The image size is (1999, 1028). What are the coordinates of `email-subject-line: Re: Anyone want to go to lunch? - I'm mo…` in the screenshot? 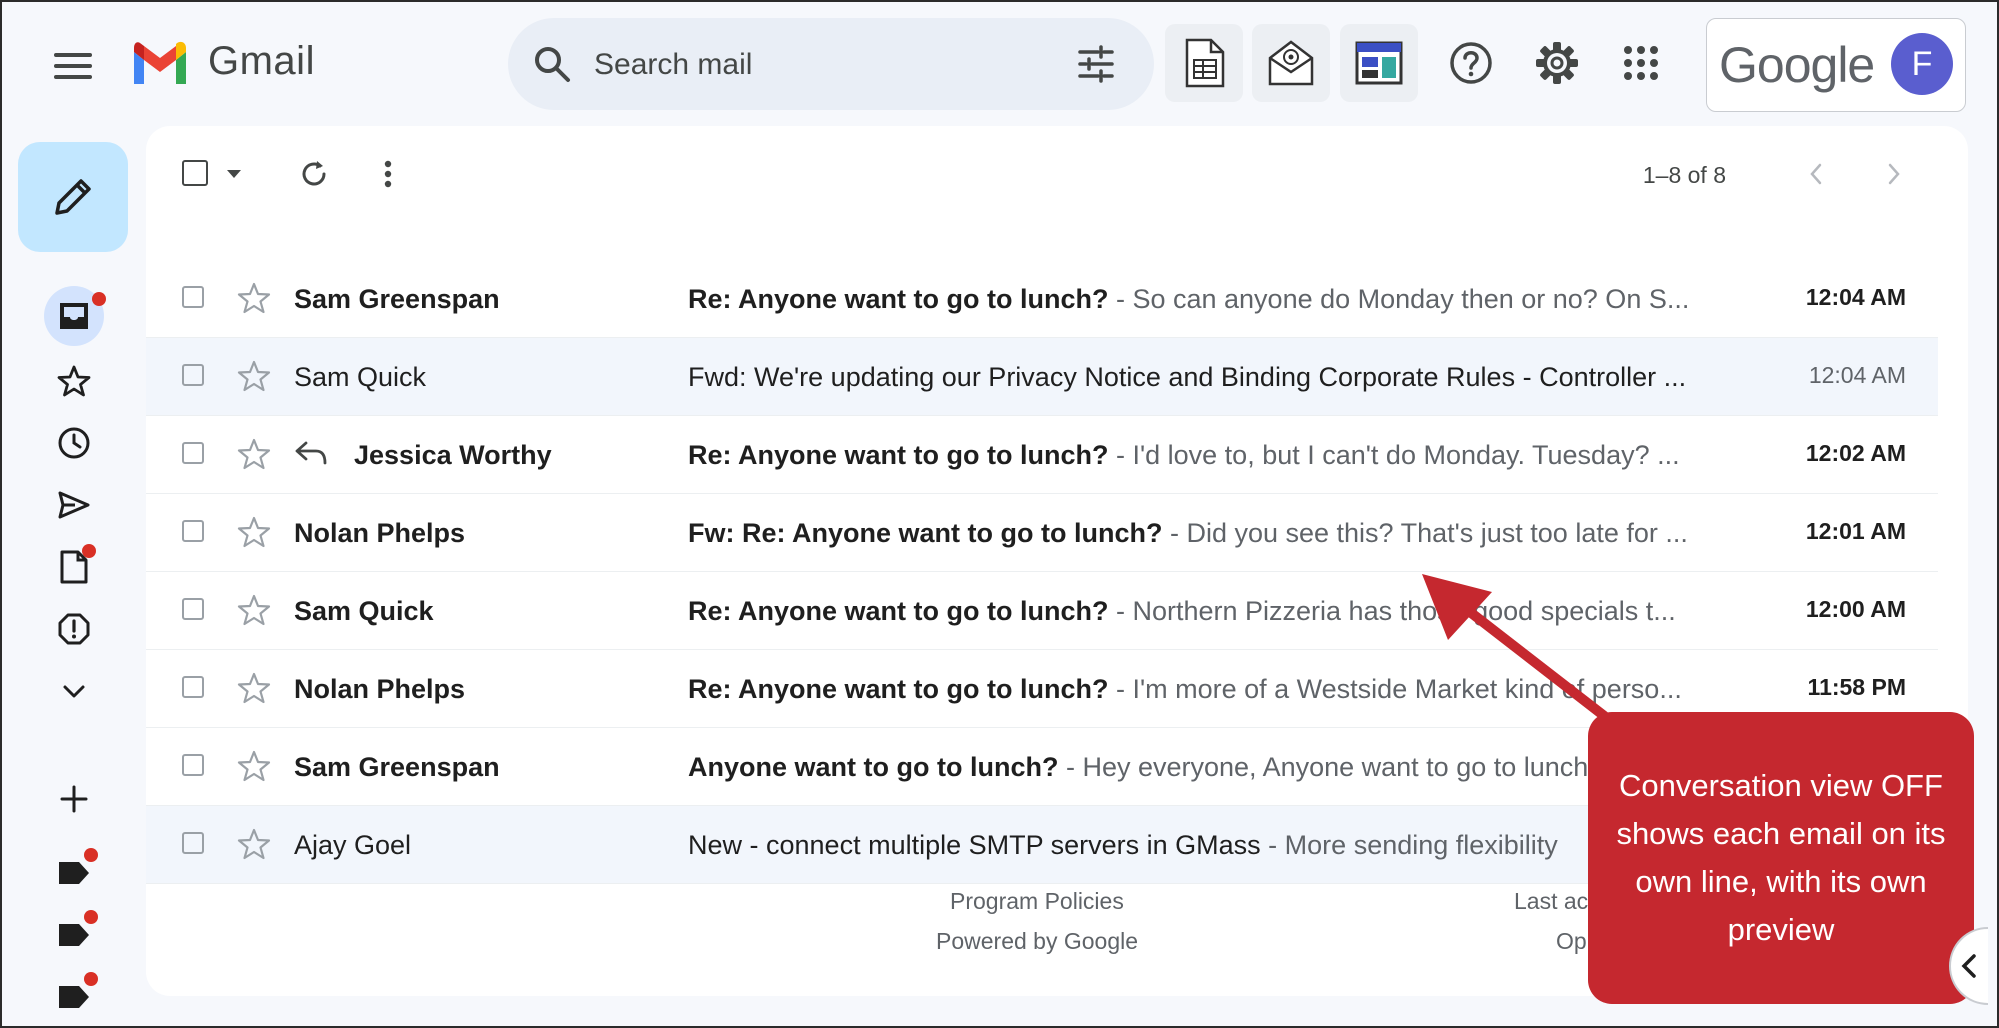 It's located at (1272, 689).